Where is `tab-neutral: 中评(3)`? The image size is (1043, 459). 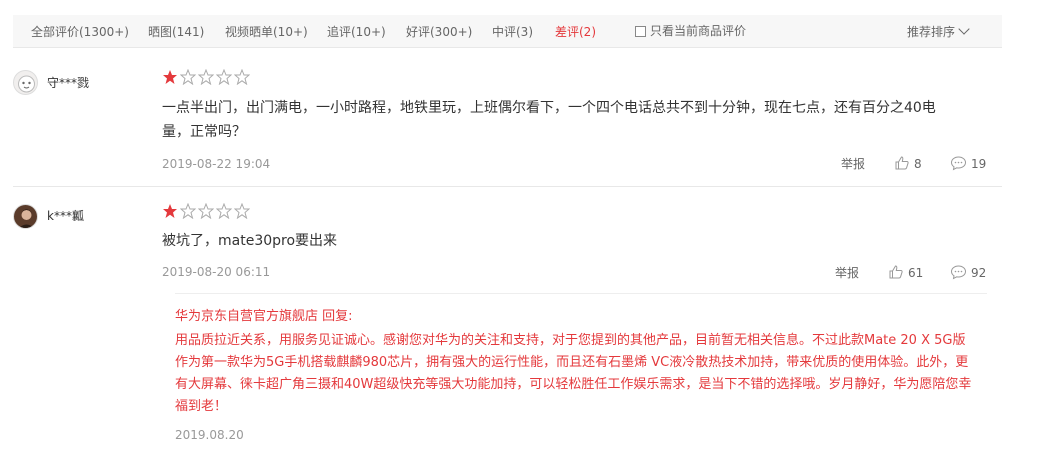 tab-neutral: 中评(3) is located at coordinates (512, 32).